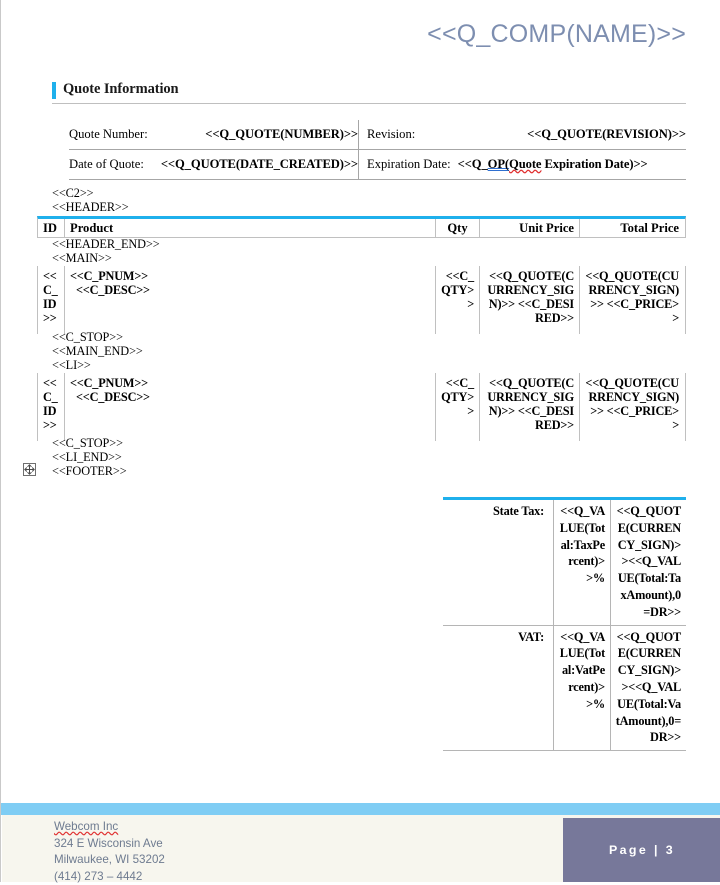  Describe the element at coordinates (531, 636) in the screenshot. I see `vat-label: VAT:` at that location.